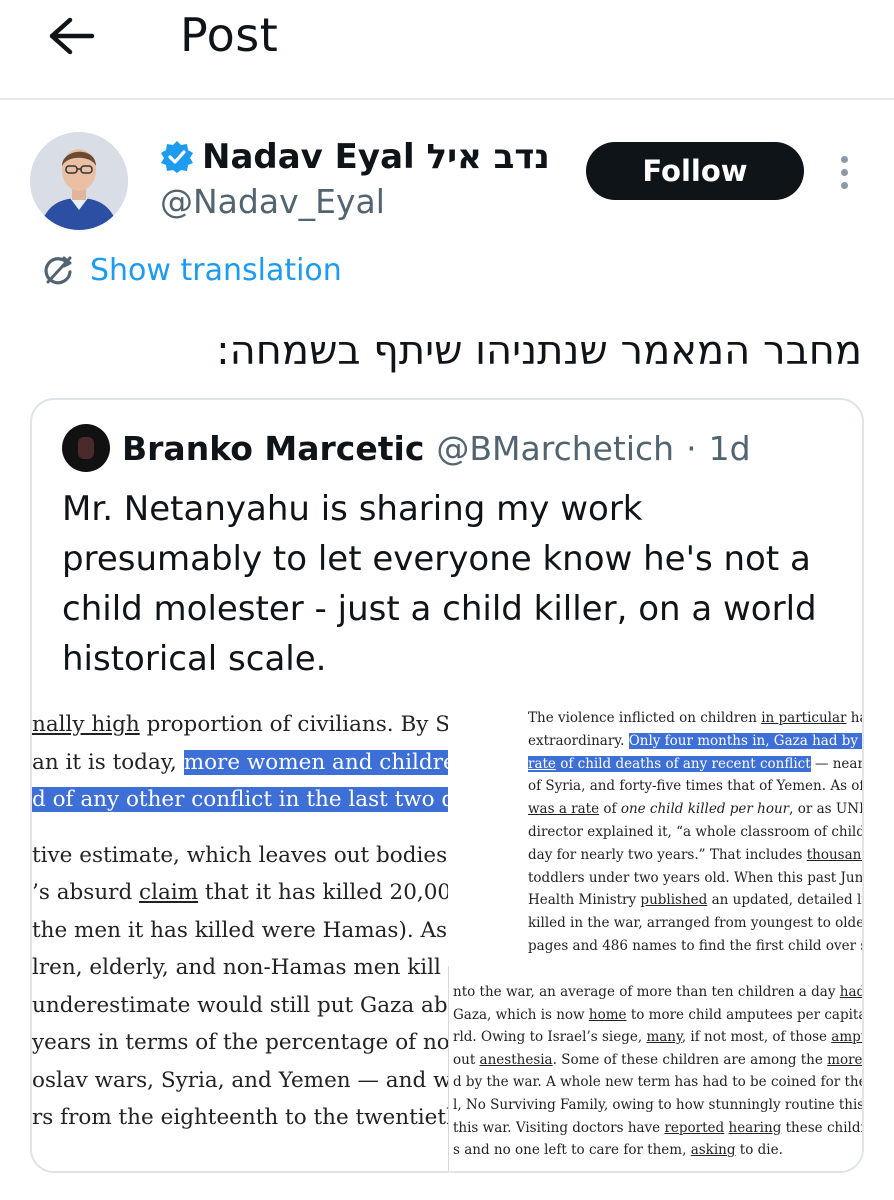 This screenshot has width=894, height=1200. What do you see at coordinates (466, 1059) in the screenshot?
I see `article-text-fragment: out` at bounding box center [466, 1059].